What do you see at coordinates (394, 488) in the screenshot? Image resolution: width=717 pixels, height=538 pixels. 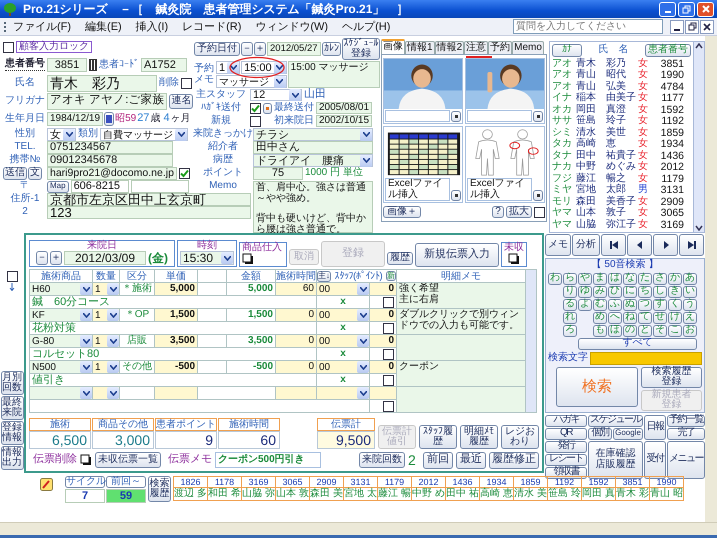 I see `recent-patient-tile: 1179 藤江 暢` at bounding box center [394, 488].